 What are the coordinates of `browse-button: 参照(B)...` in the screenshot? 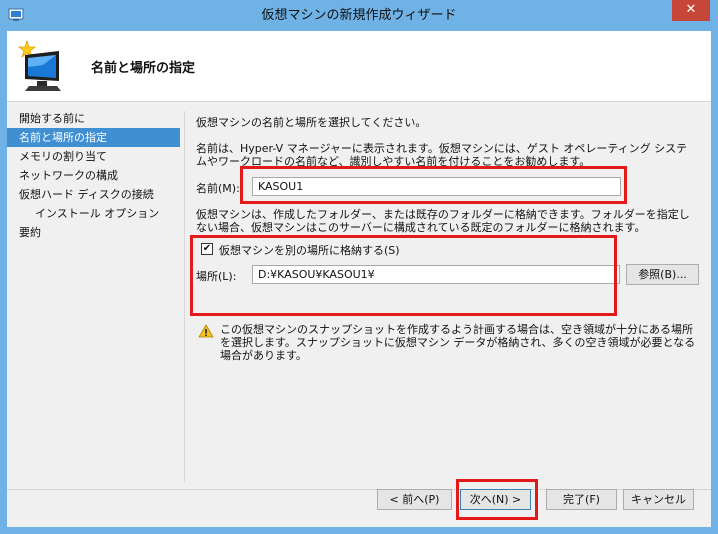 It's located at (662, 274).